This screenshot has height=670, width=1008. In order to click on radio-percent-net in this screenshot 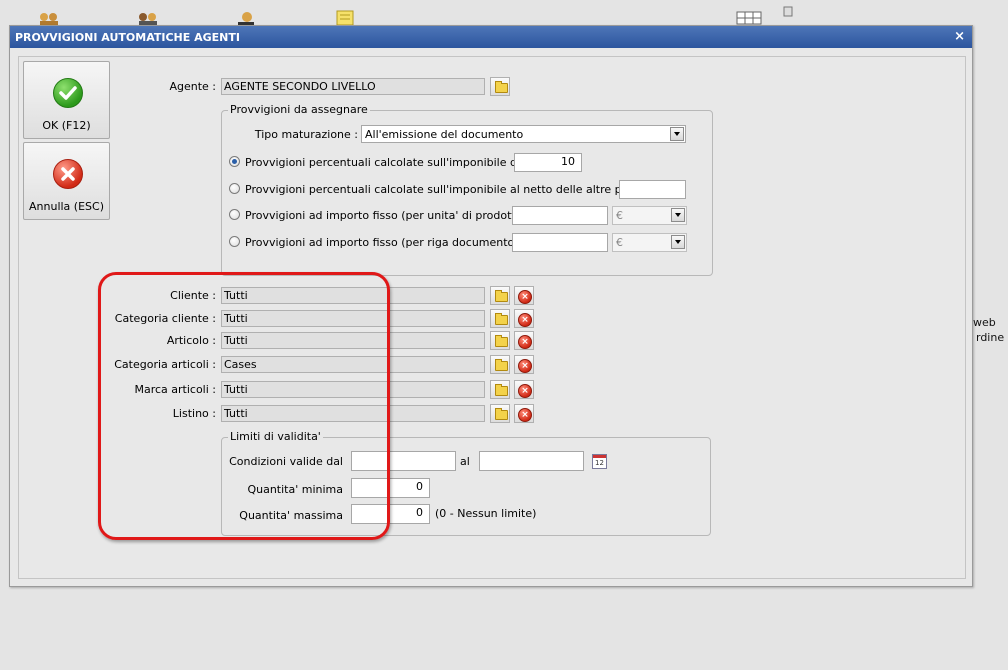, I will do `click(234, 188)`.